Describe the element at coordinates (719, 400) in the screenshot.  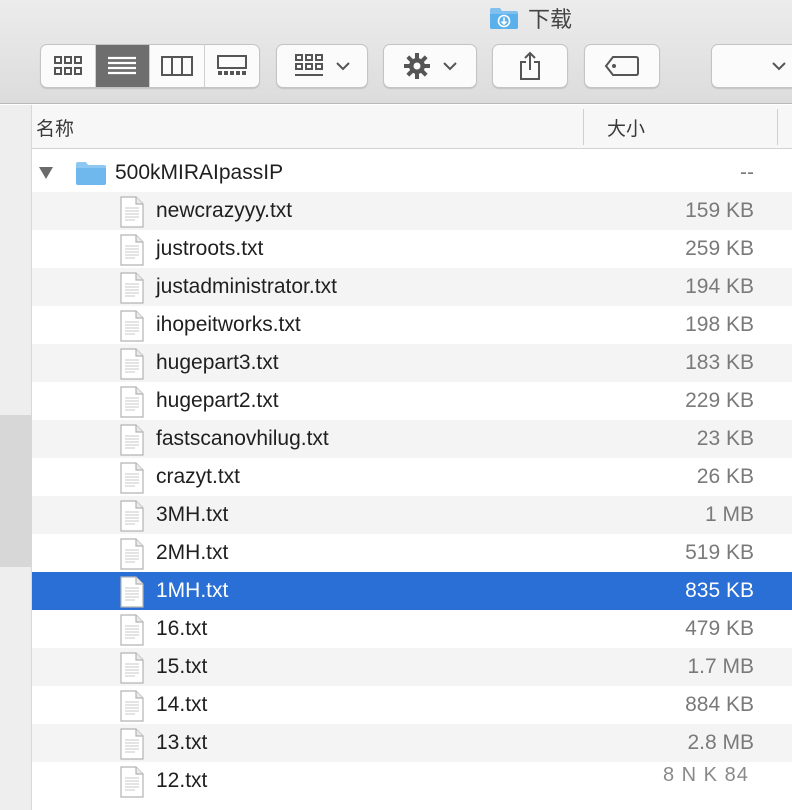
I see `file-size: 229 KB` at that location.